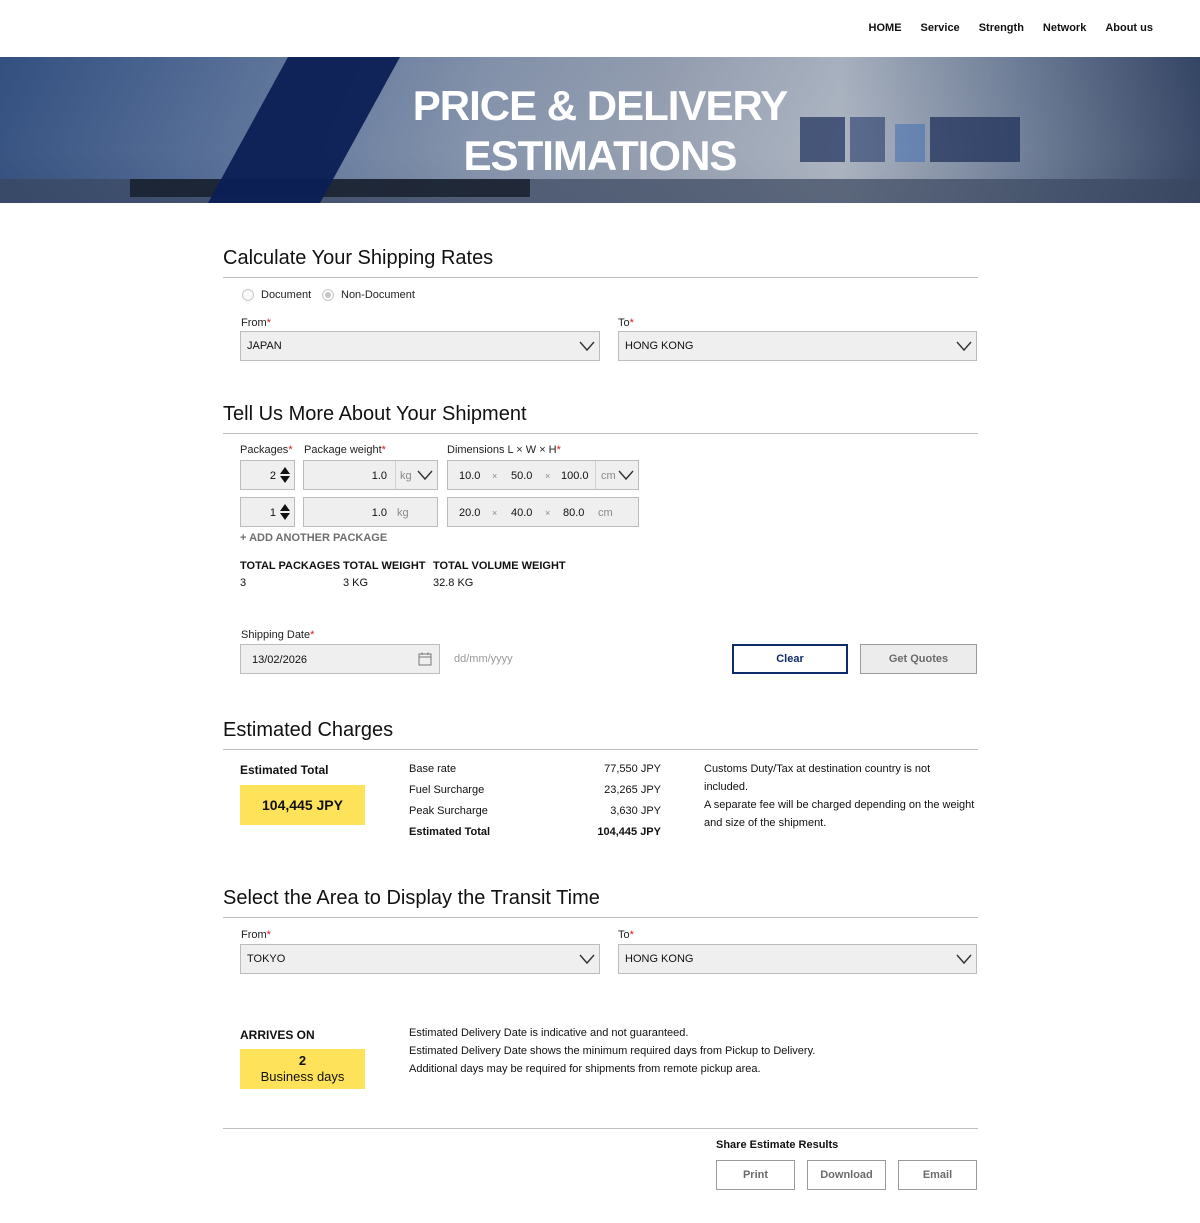 The height and width of the screenshot is (1223, 1200). What do you see at coordinates (450, 832) in the screenshot?
I see `charge-label: Estimated Total` at bounding box center [450, 832].